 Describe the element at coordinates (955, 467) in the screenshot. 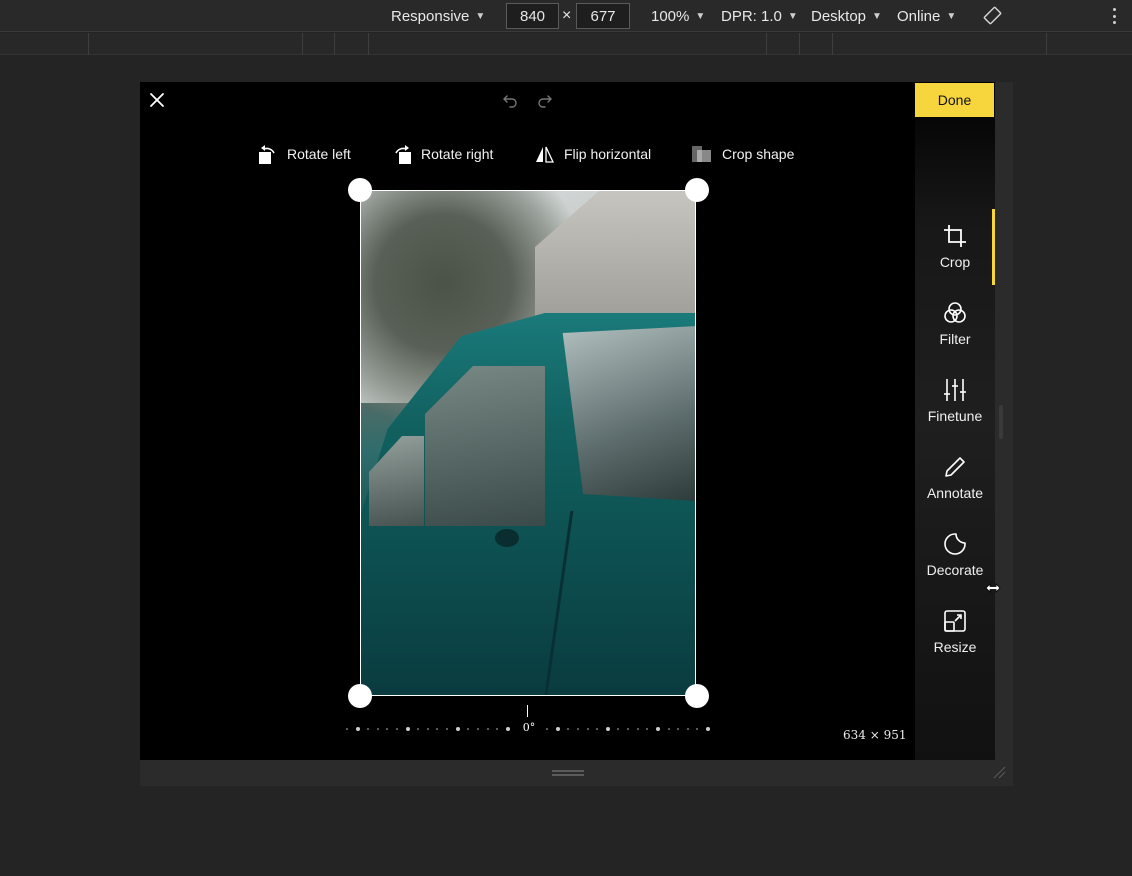

I see `annotate-icon` at that location.